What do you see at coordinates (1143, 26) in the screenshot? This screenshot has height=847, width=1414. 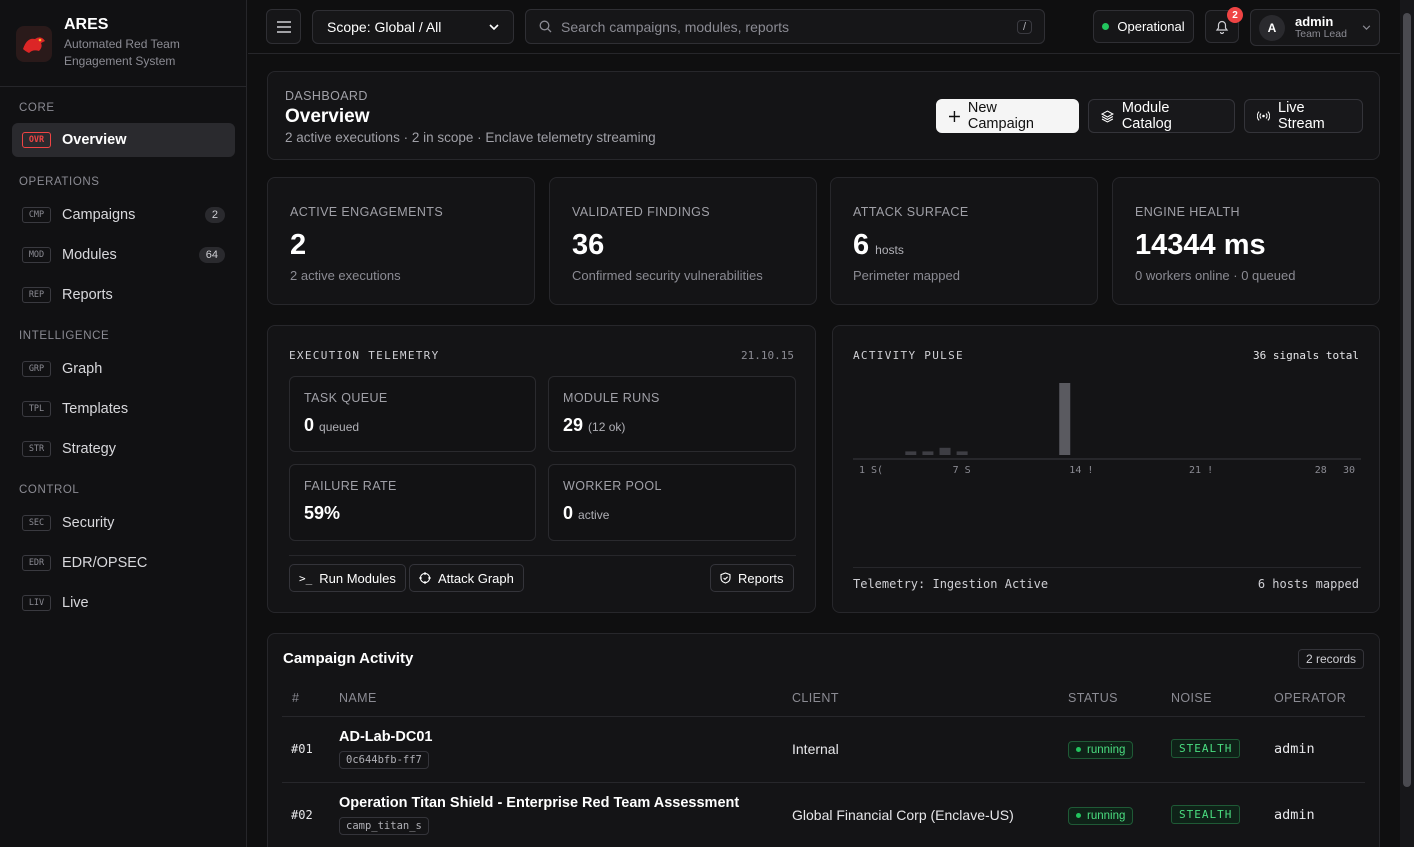 I see `status-indicator: Operational` at bounding box center [1143, 26].